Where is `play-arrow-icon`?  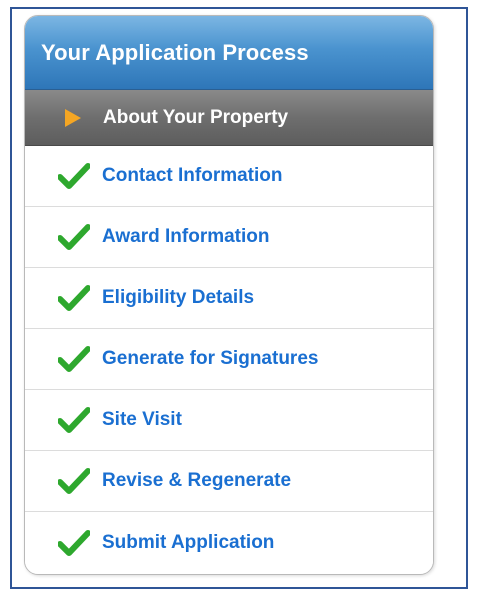
play-arrow-icon is located at coordinates (73, 117).